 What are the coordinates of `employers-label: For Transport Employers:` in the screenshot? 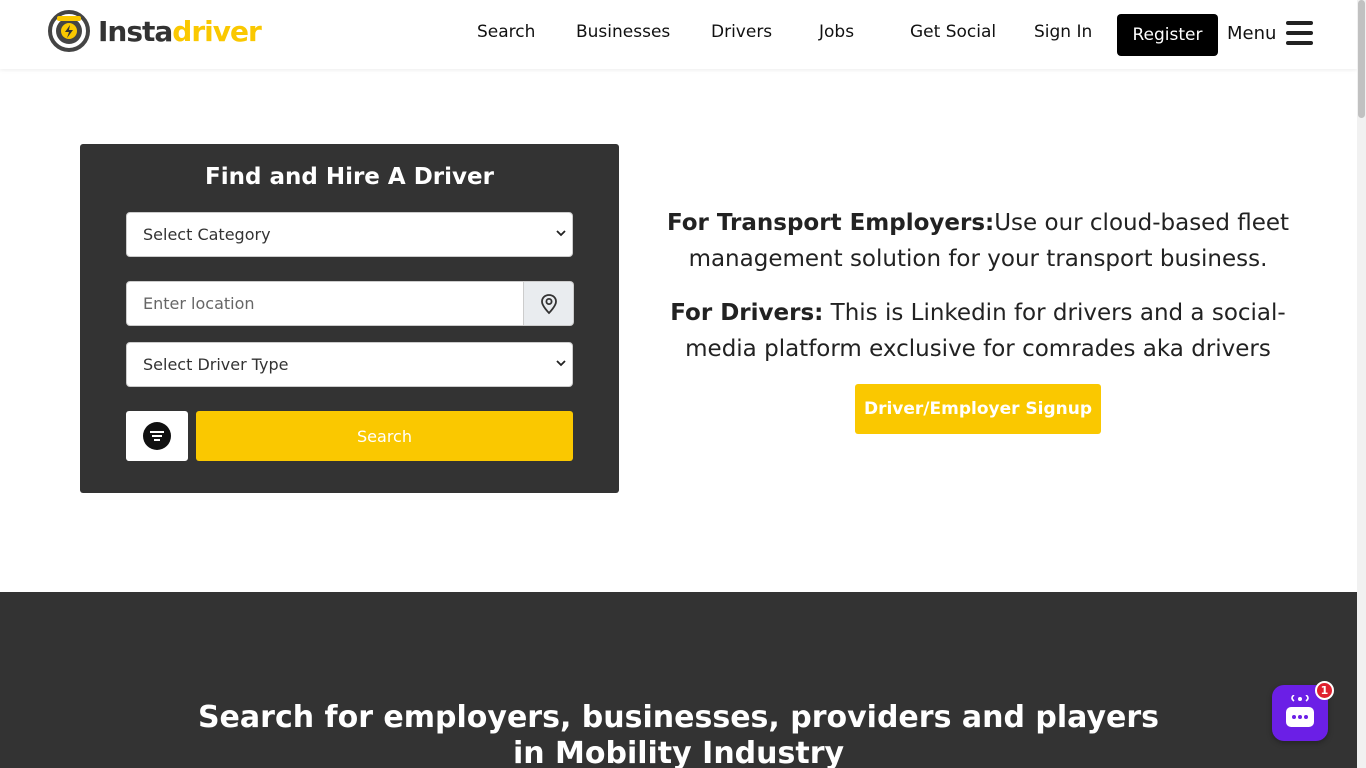 It's located at (830, 223).